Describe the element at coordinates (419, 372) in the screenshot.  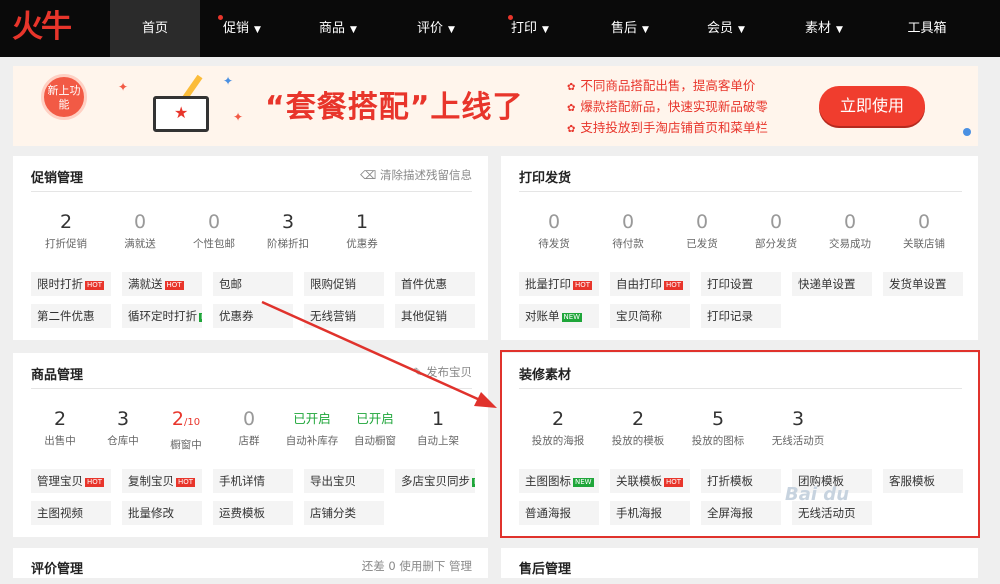
I see `edit-icon: ✎` at that location.